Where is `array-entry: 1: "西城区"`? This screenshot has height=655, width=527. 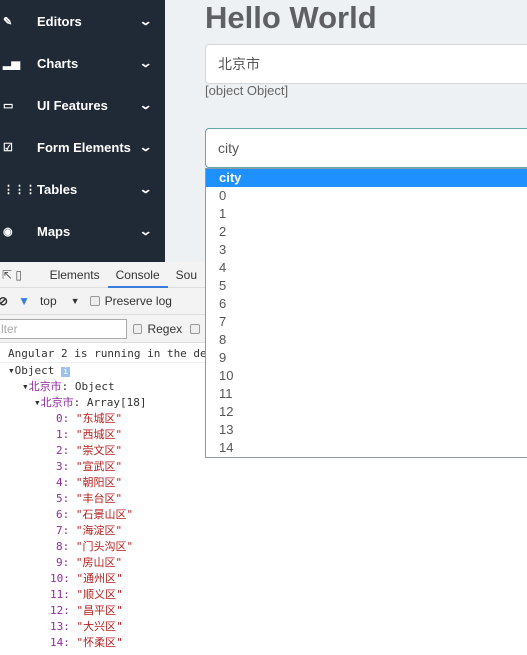 array-entry: 1: "西城区" is located at coordinates (89, 434).